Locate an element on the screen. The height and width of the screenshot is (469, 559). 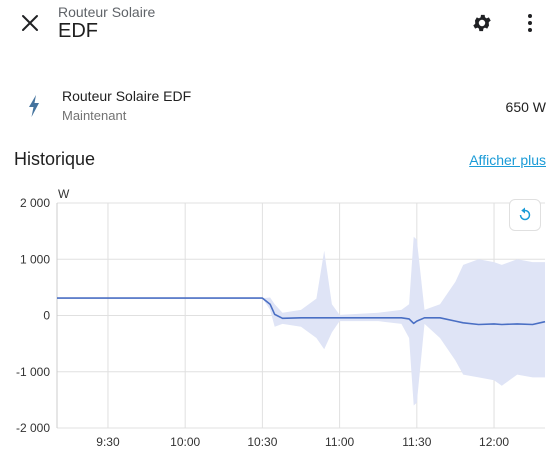
y-tick-label: -2 000 is located at coordinates (33, 428).